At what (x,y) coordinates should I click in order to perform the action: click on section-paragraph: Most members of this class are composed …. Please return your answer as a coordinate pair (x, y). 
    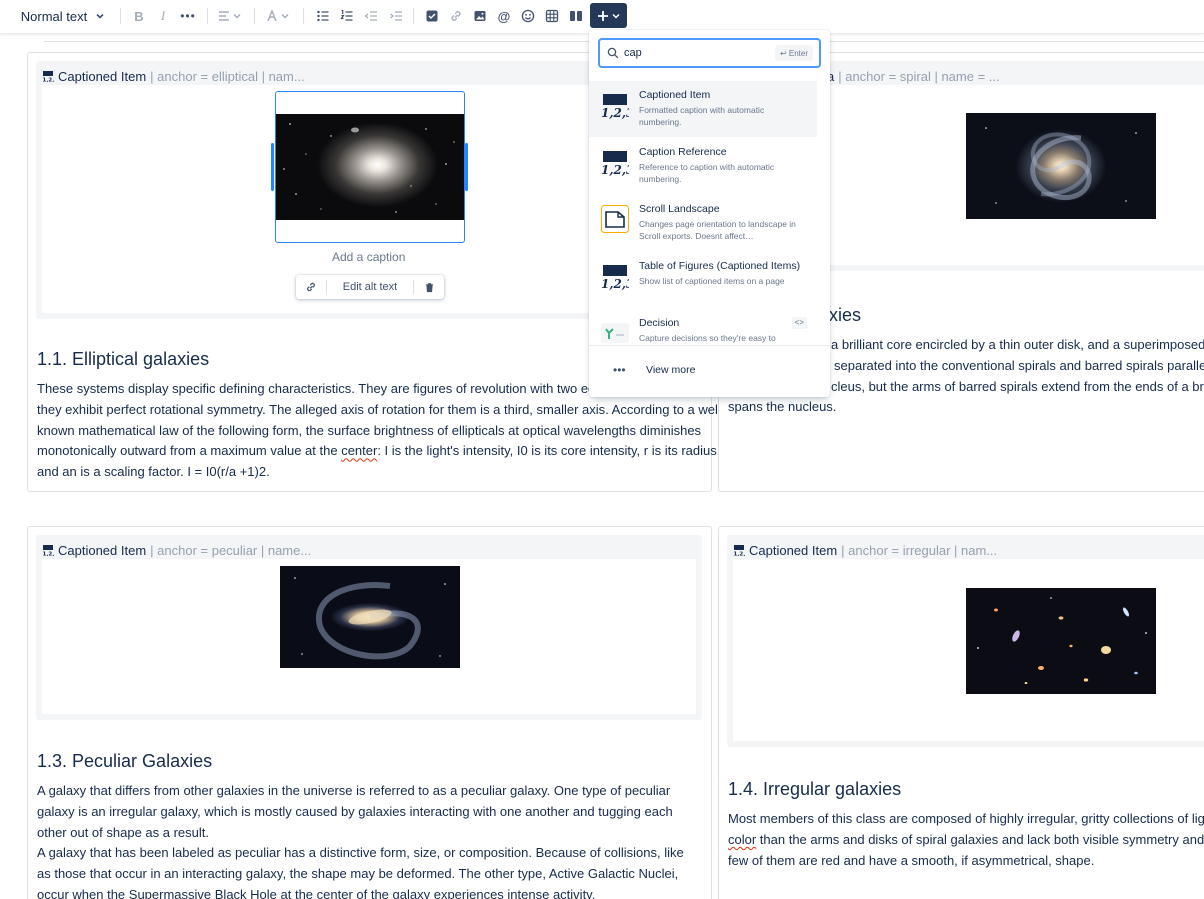
    Looking at the image, I should click on (966, 840).